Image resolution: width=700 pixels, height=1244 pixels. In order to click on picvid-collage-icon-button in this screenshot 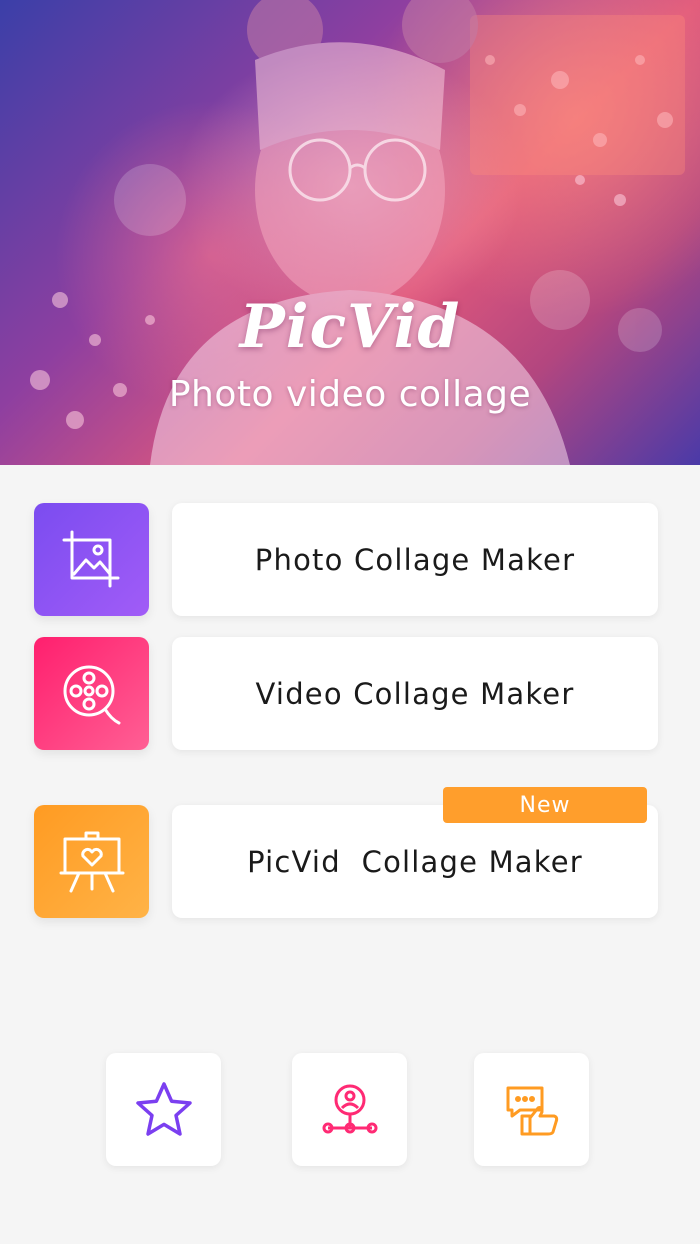, I will do `click(91, 861)`.